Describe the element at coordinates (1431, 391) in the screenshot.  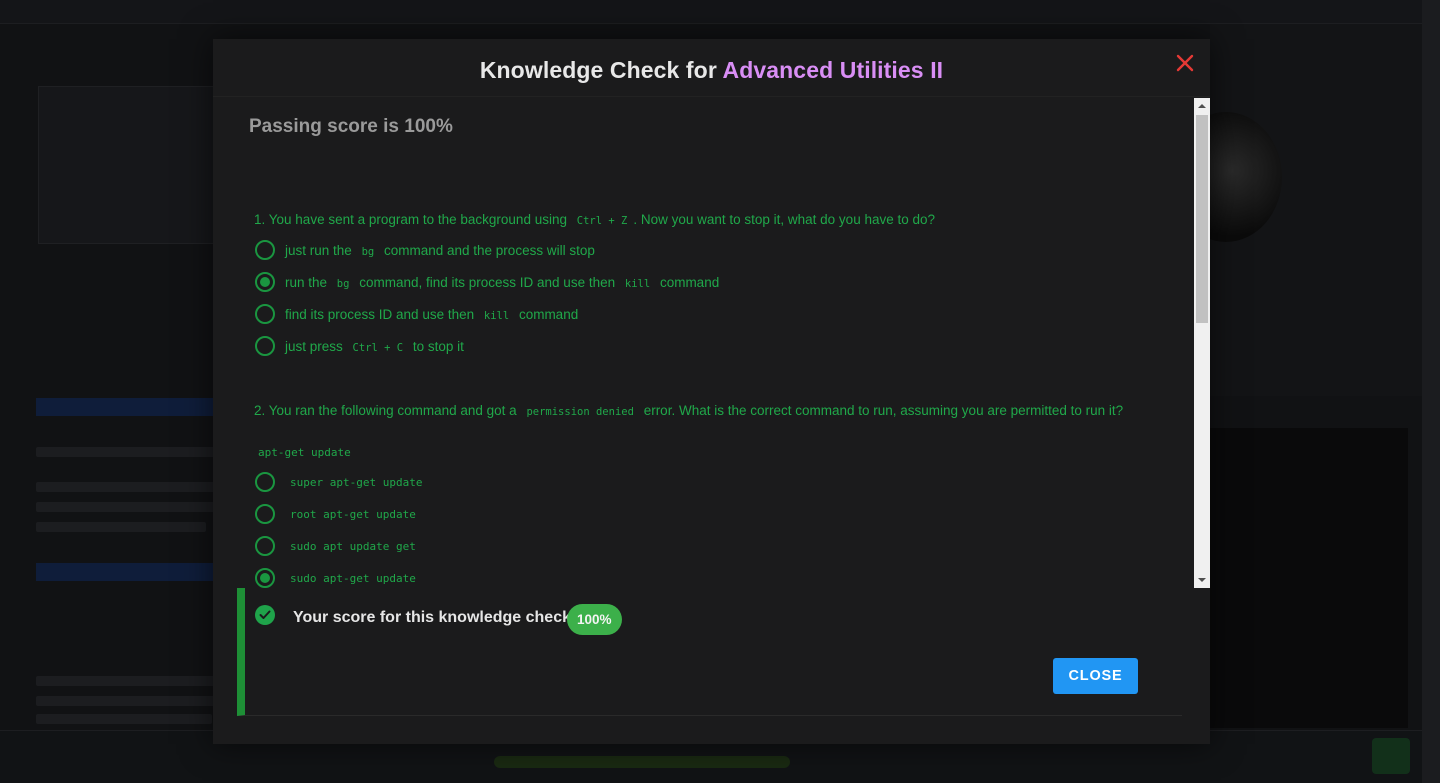
I see `background-scroll-rail` at that location.